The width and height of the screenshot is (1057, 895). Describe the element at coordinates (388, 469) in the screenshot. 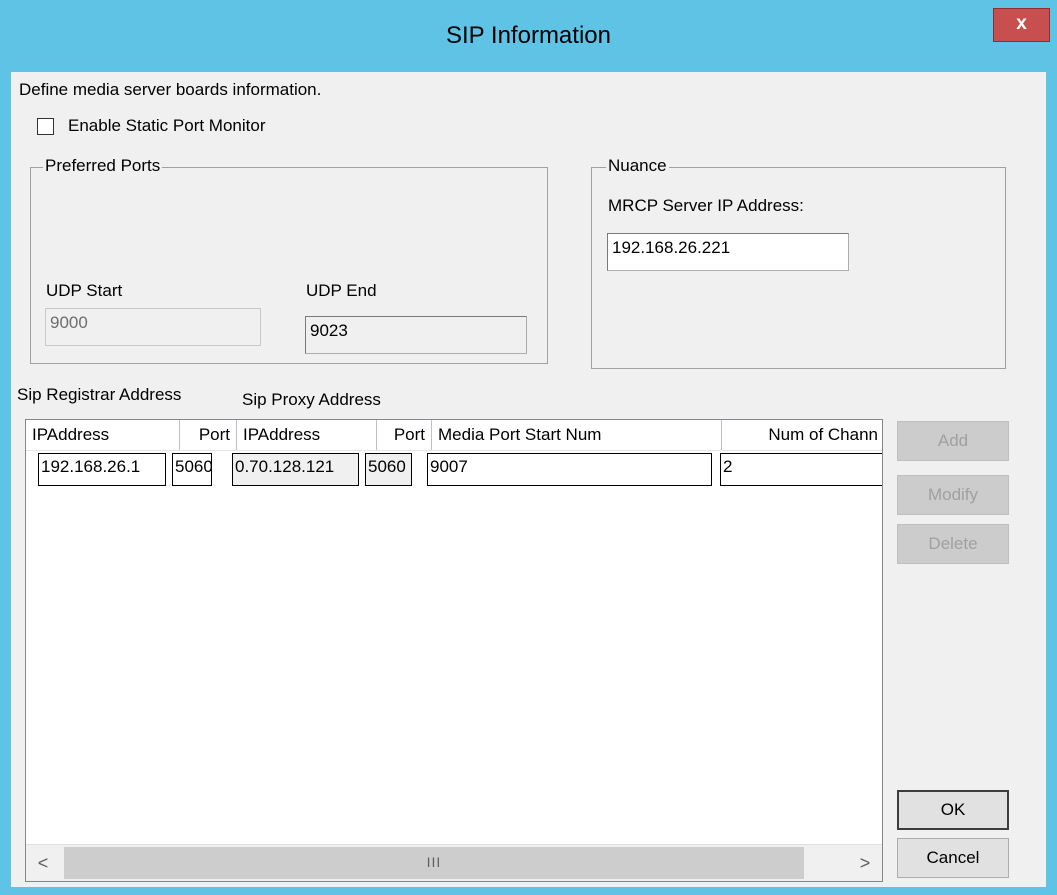

I see `proxy-port-cell: 5060` at that location.